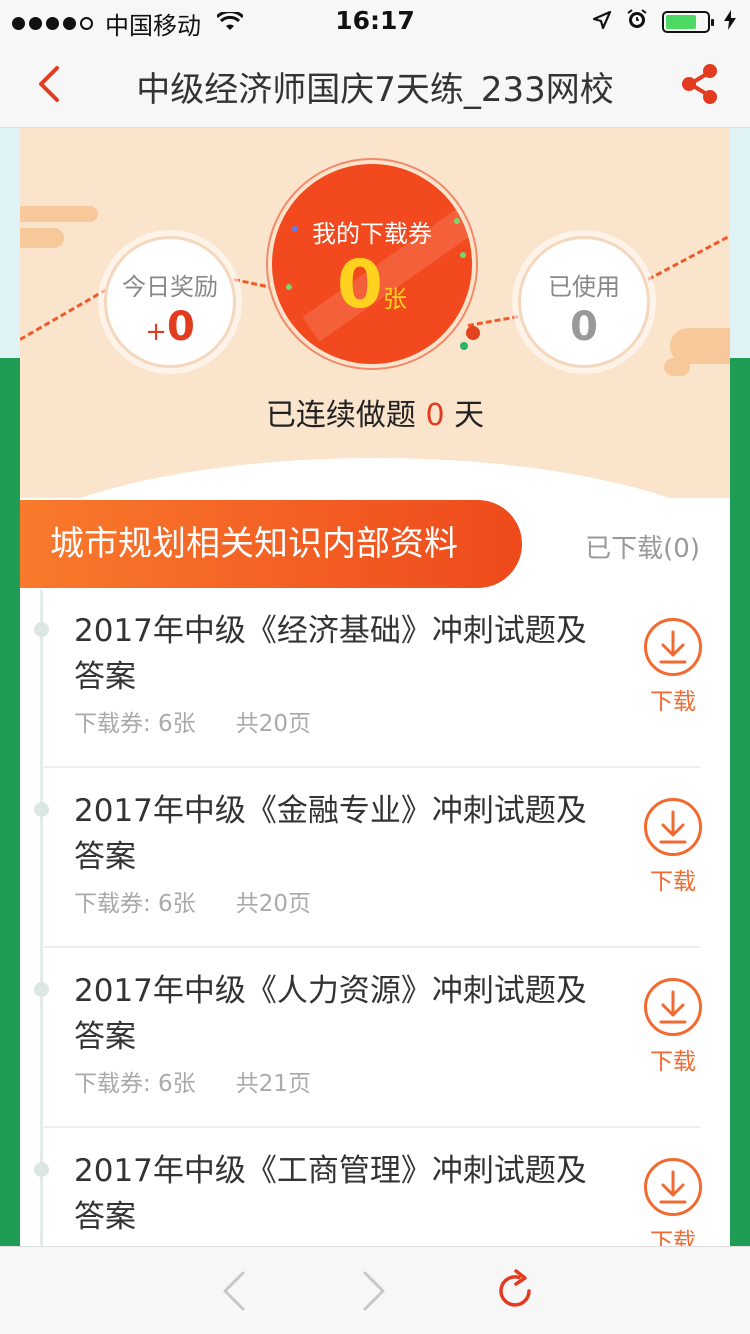 The image size is (750, 1334). I want to click on charging-icon, so click(730, 22).